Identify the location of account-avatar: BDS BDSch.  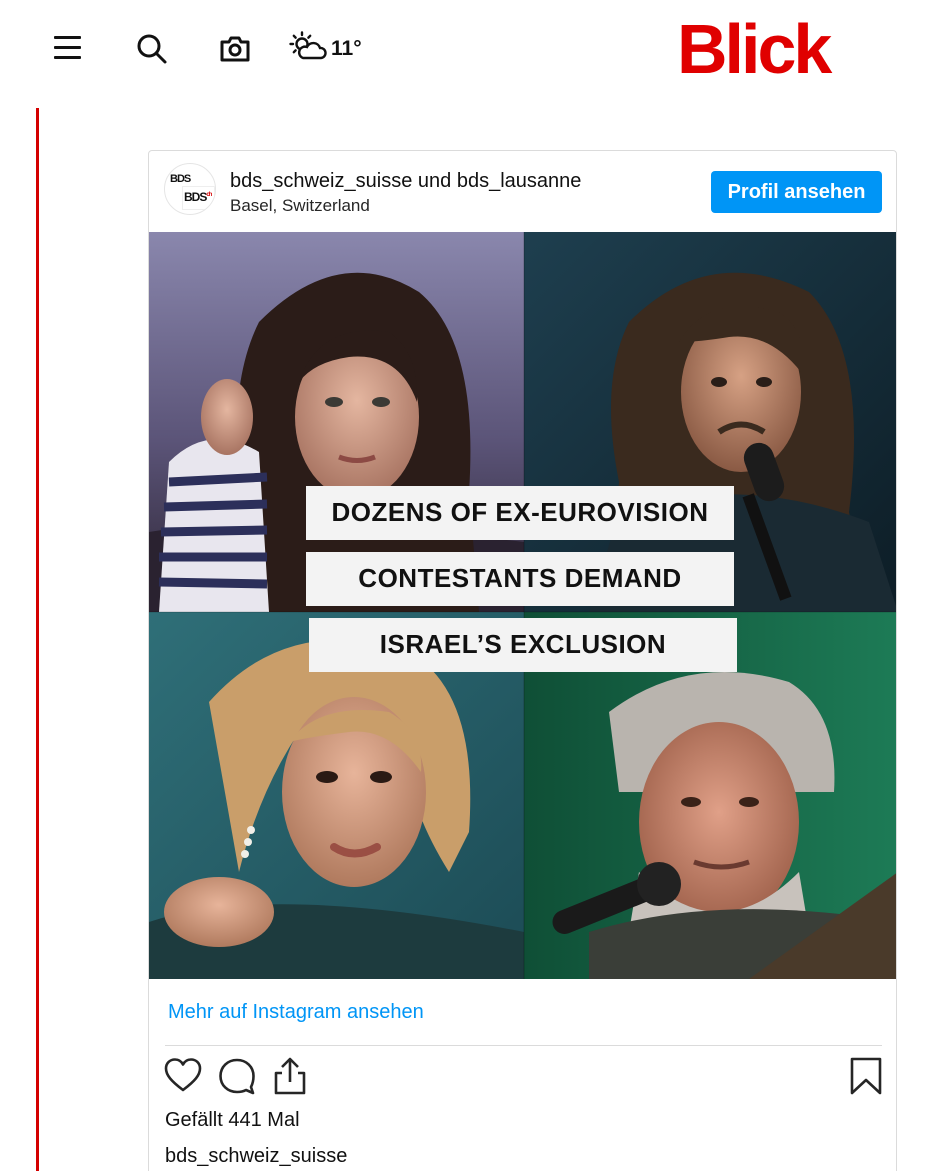
(190, 189).